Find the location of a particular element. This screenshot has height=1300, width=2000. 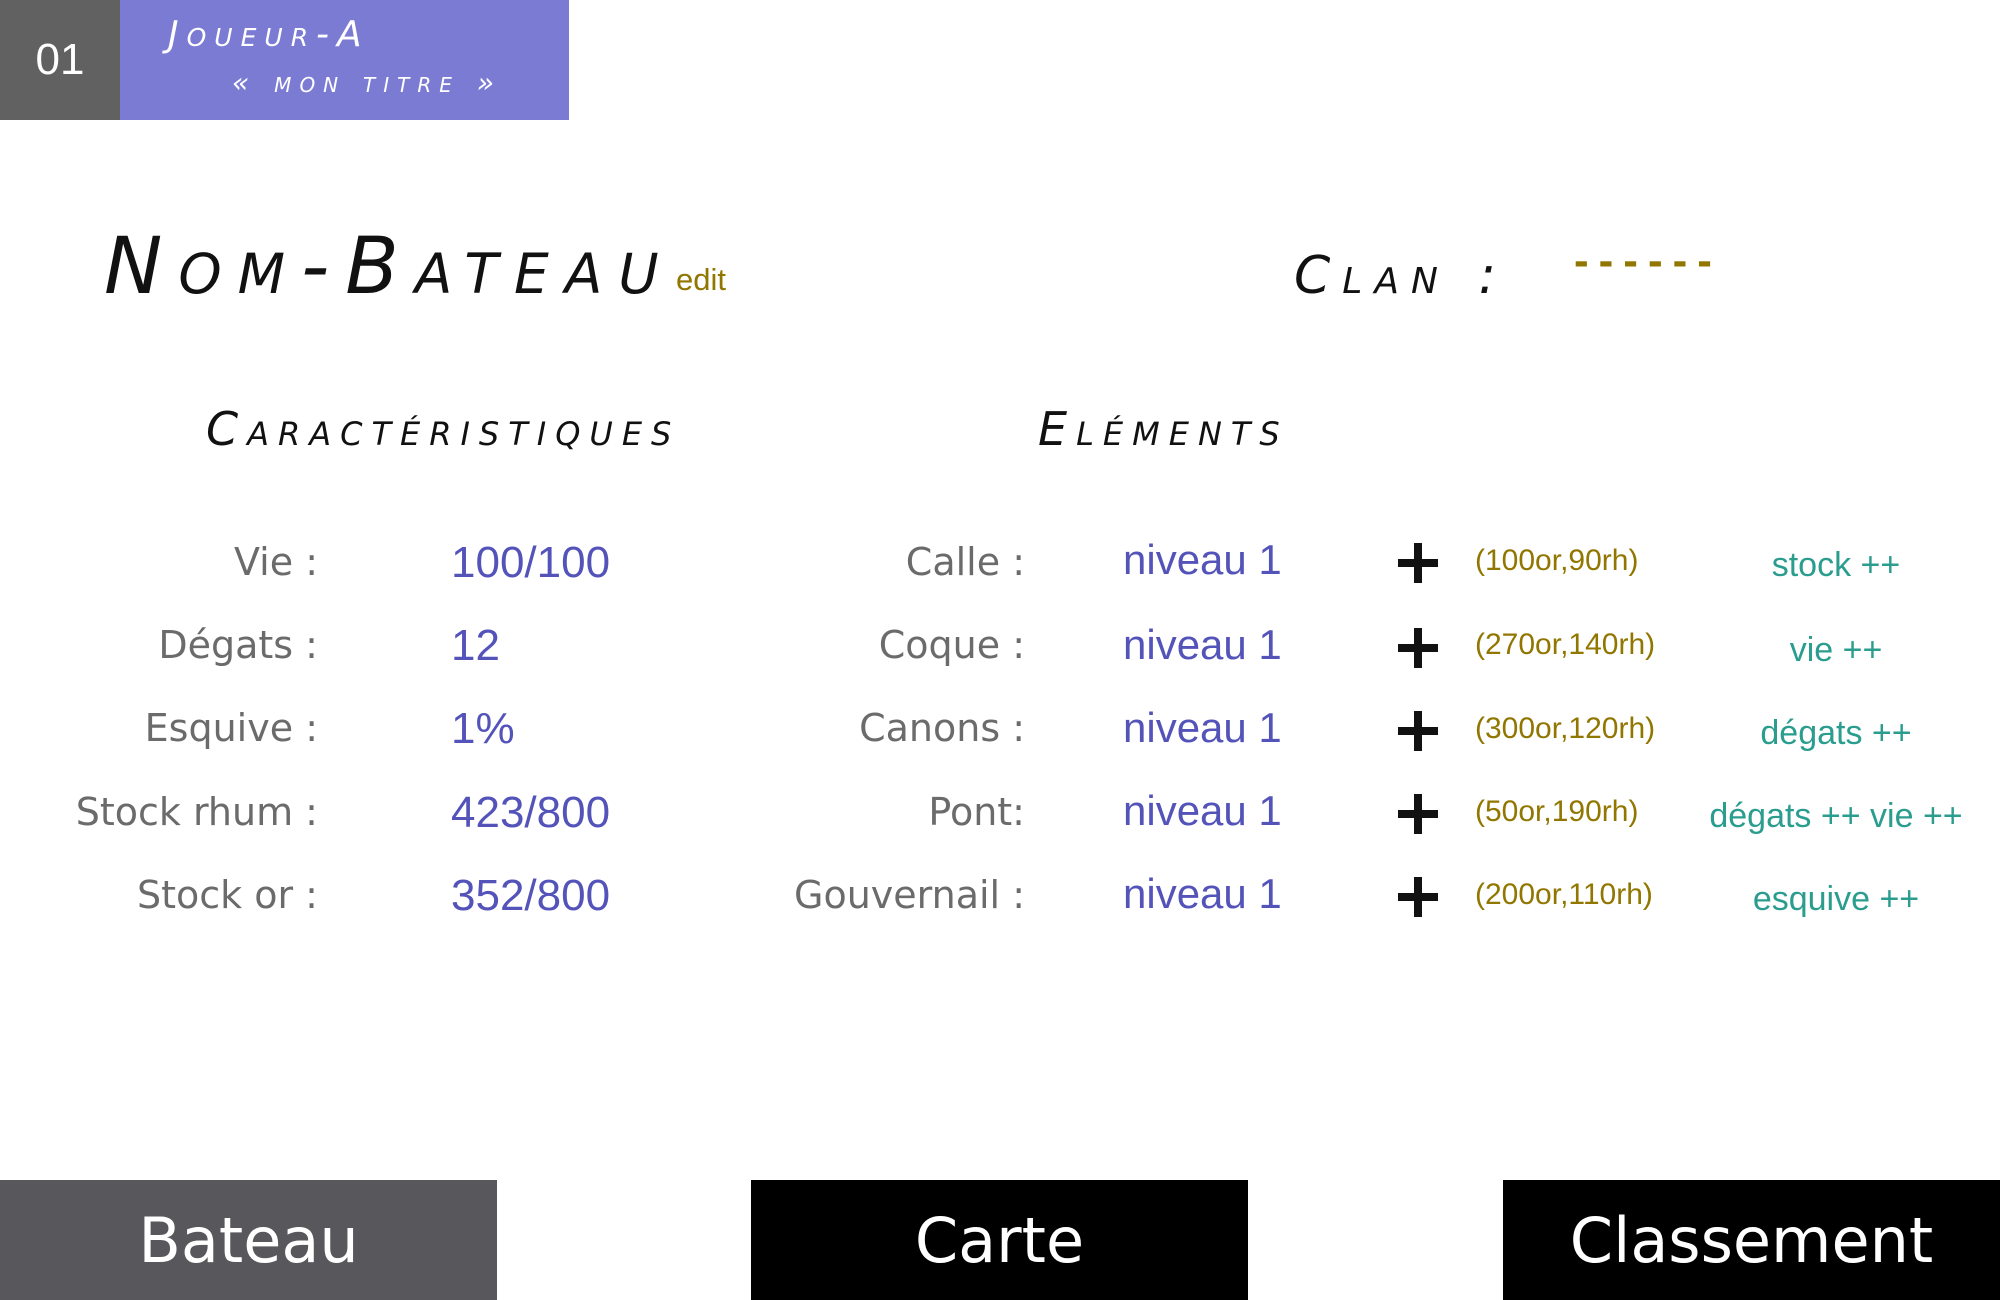

element-level-coque: niveau 1 is located at coordinates (1202, 644).